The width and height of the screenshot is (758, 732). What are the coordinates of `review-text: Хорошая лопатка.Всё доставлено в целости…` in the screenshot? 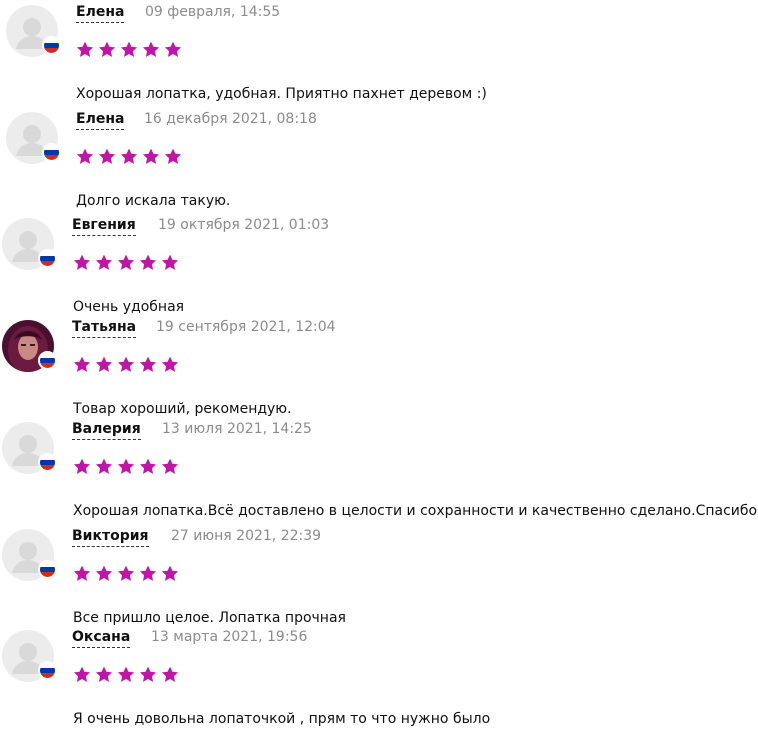 It's located at (415, 511).